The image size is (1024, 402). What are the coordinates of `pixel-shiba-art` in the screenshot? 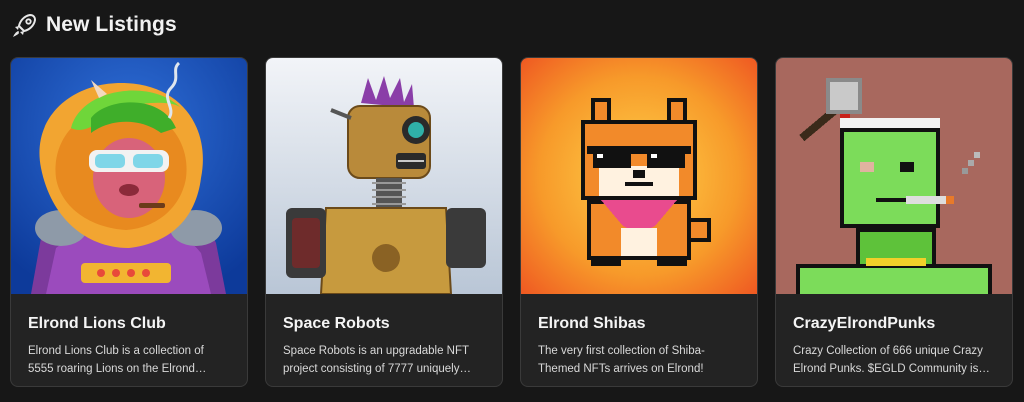 It's located at (639, 176).